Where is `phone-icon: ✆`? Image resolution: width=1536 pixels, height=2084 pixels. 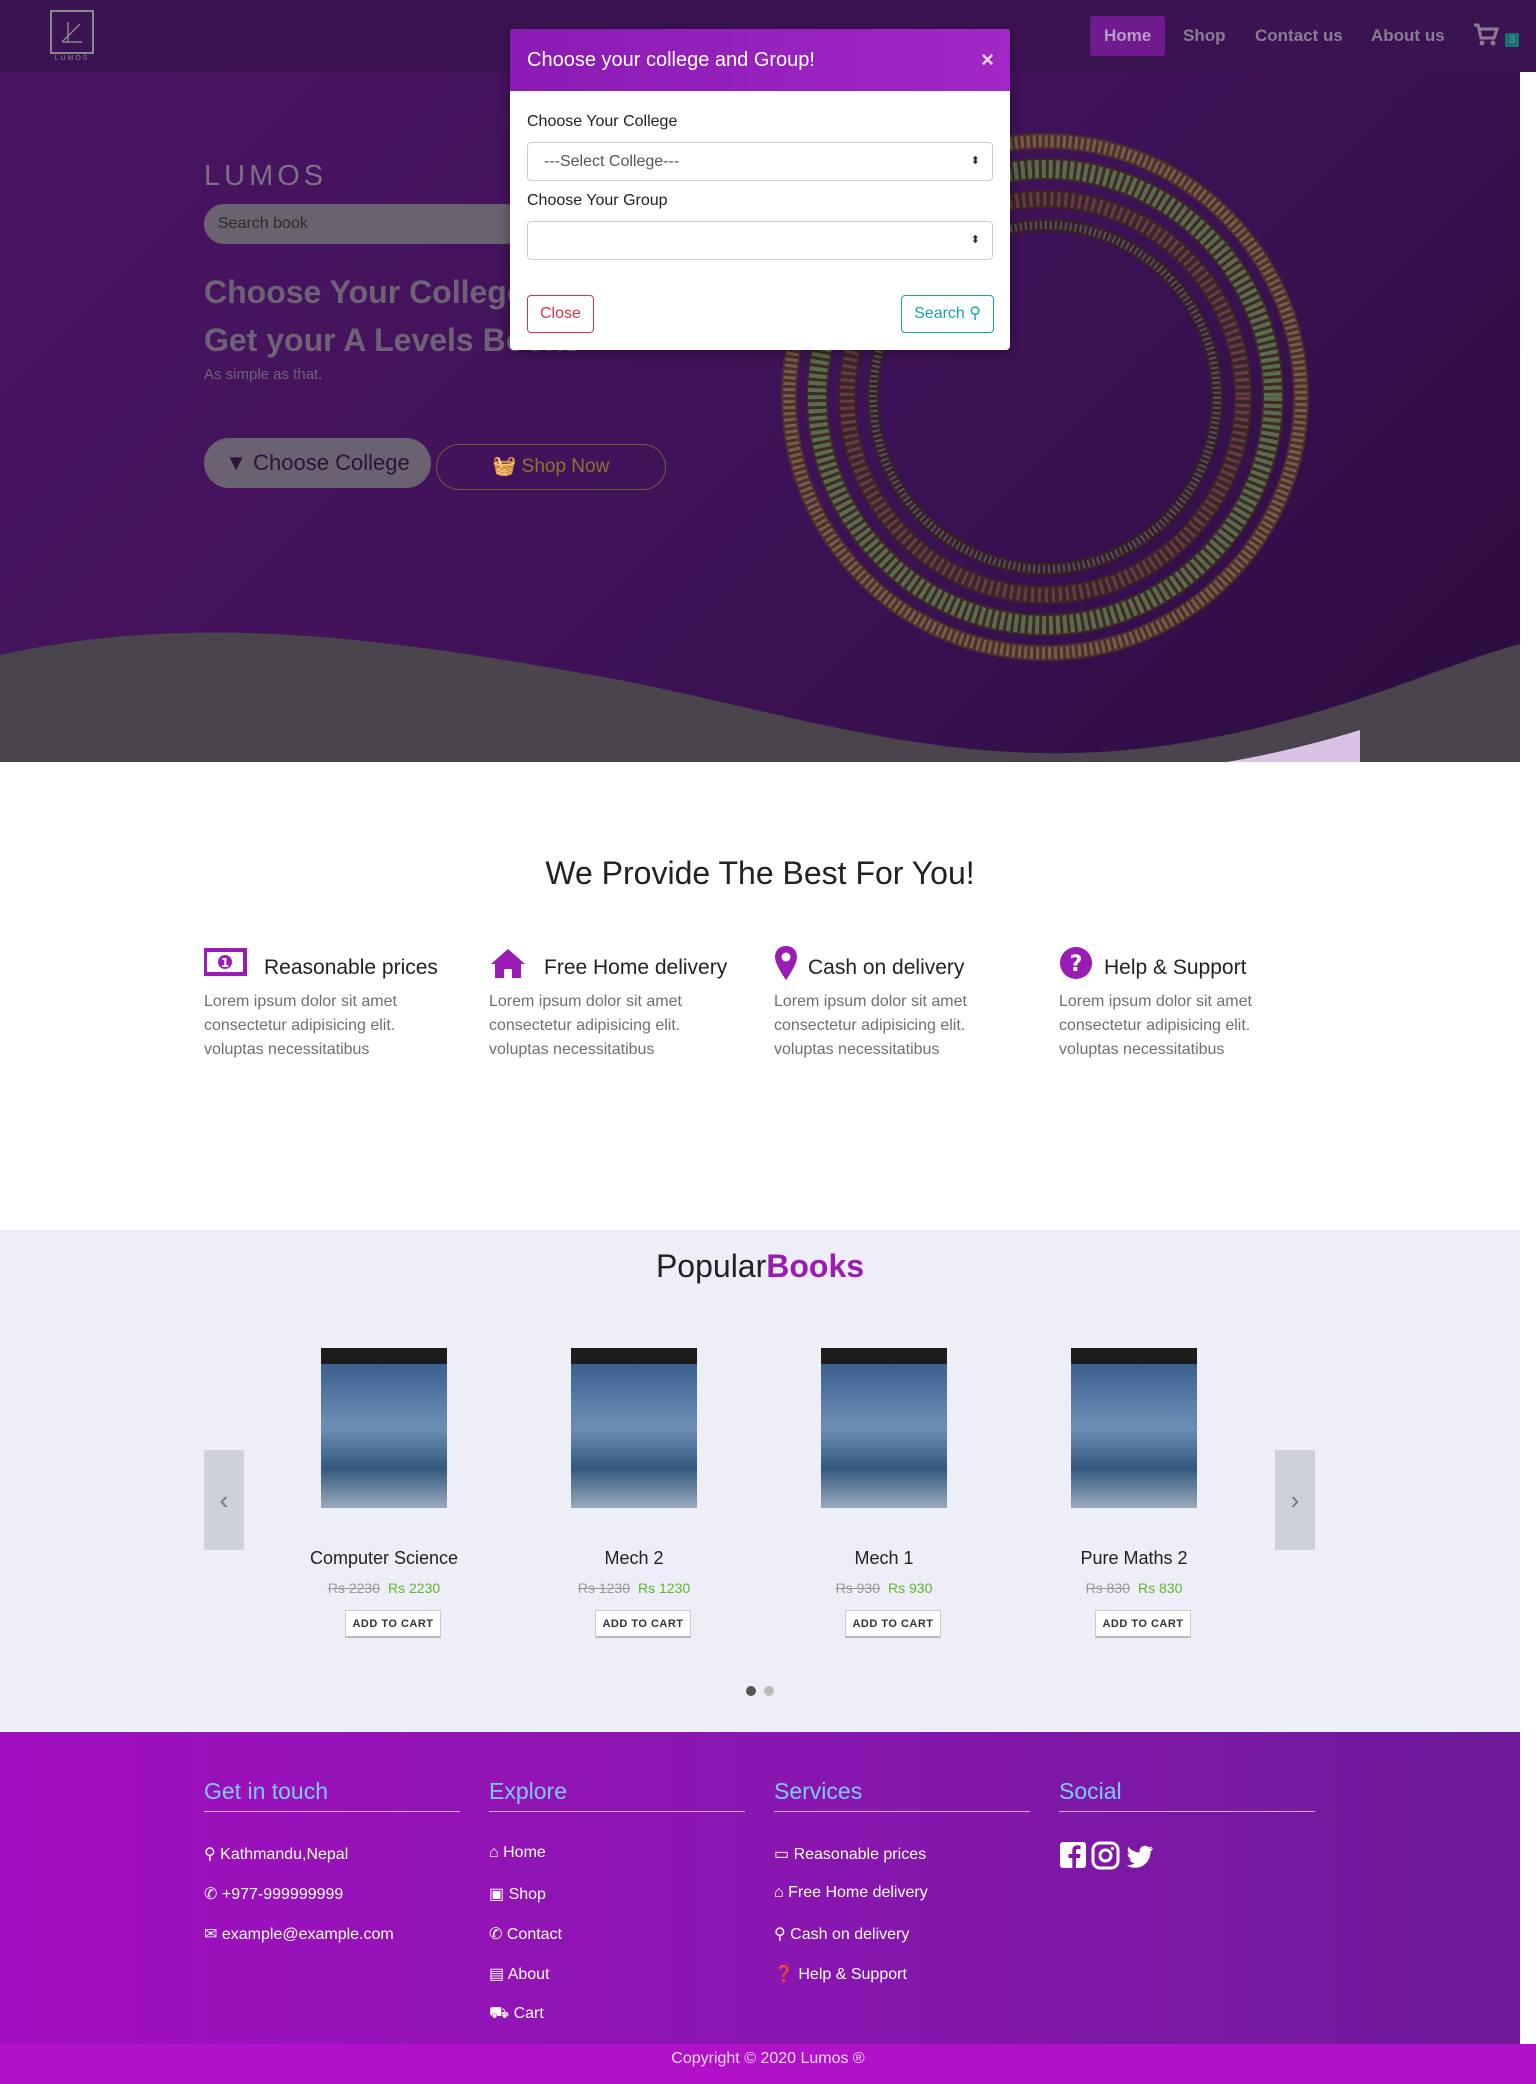 phone-icon: ✆ is located at coordinates (213, 1894).